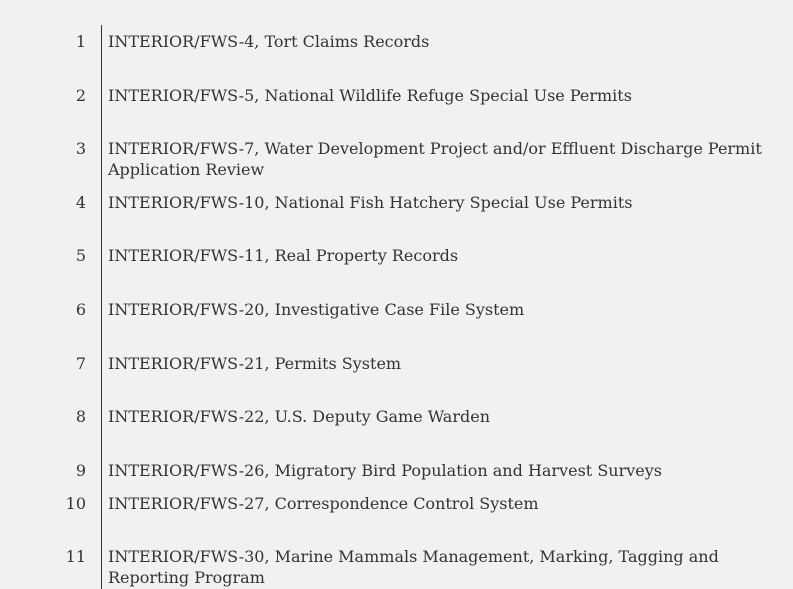  Describe the element at coordinates (80, 148) in the screenshot. I see `line-number: 3` at that location.